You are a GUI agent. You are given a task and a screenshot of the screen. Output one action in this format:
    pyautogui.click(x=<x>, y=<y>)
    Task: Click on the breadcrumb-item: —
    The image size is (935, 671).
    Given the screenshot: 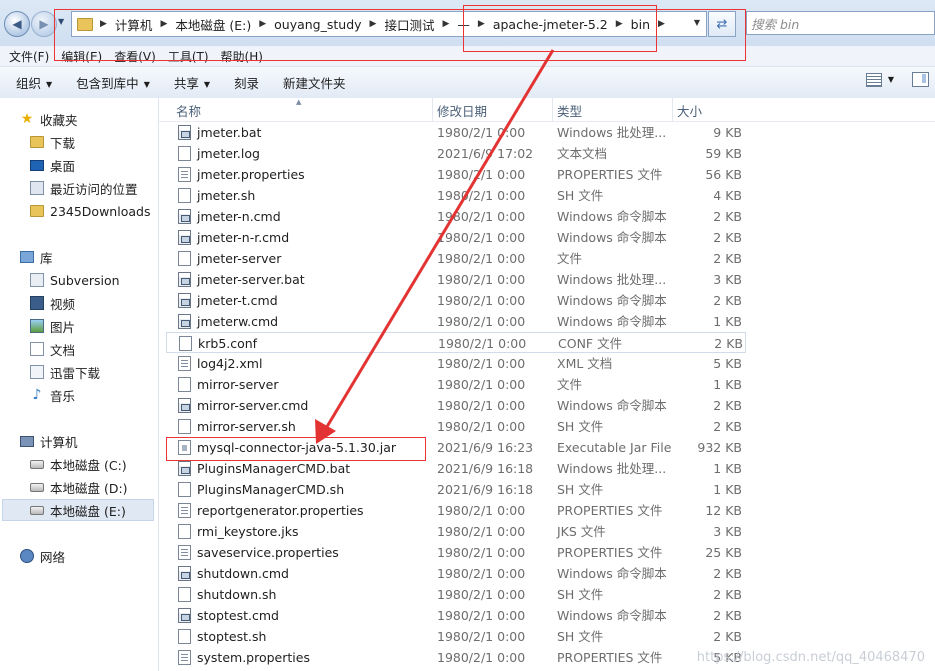 What is the action you would take?
    pyautogui.click(x=463, y=24)
    